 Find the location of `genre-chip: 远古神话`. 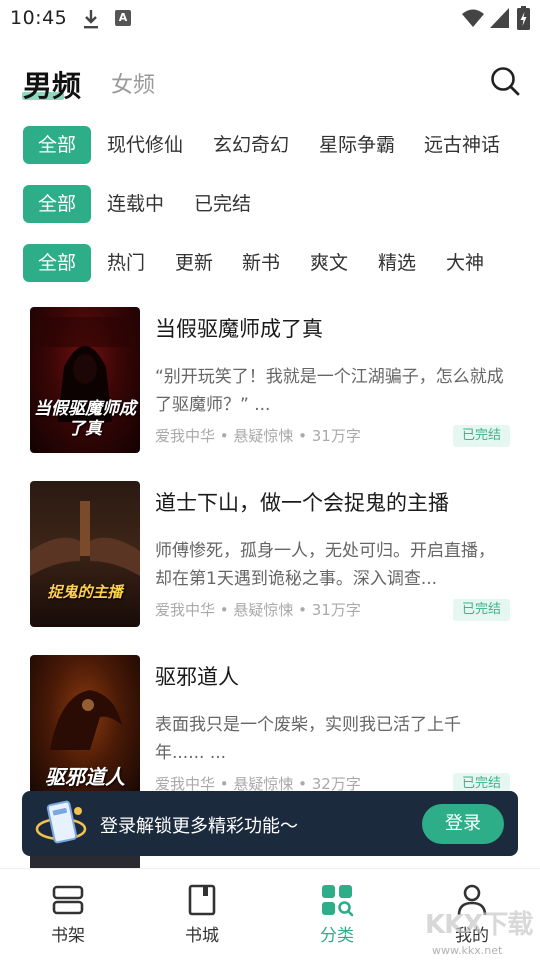

genre-chip: 远古神话 is located at coordinates (462, 145).